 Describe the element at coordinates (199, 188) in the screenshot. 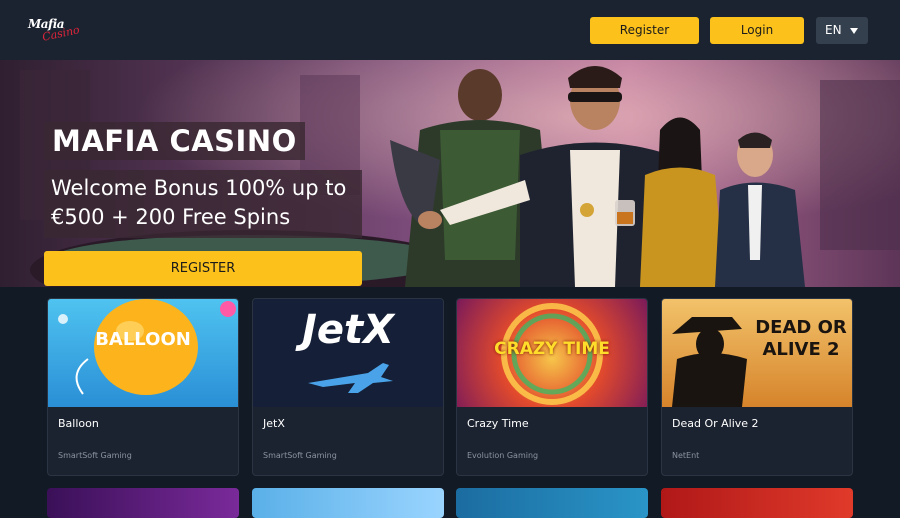

I see `bonus-line-1: Welcome Bonus 100% up to` at that location.